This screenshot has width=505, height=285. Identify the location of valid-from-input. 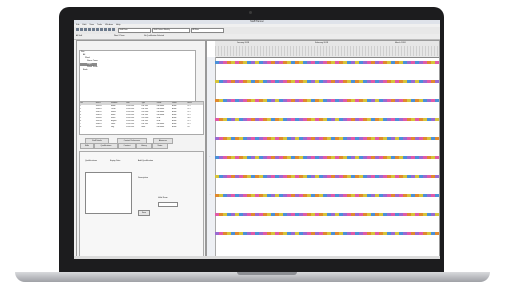
(168, 204).